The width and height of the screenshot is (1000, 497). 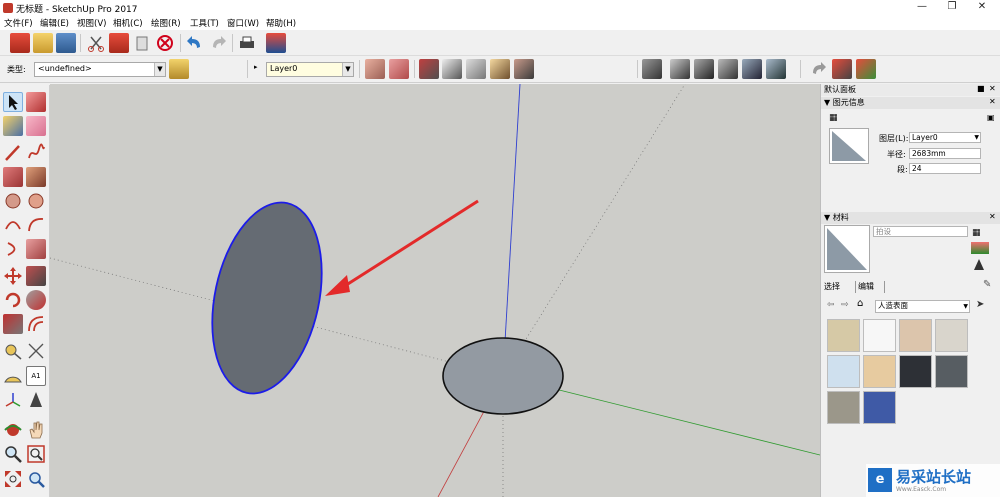 I want to click on materials-header: ▼ 材料 ✕, so click(x=910, y=218).